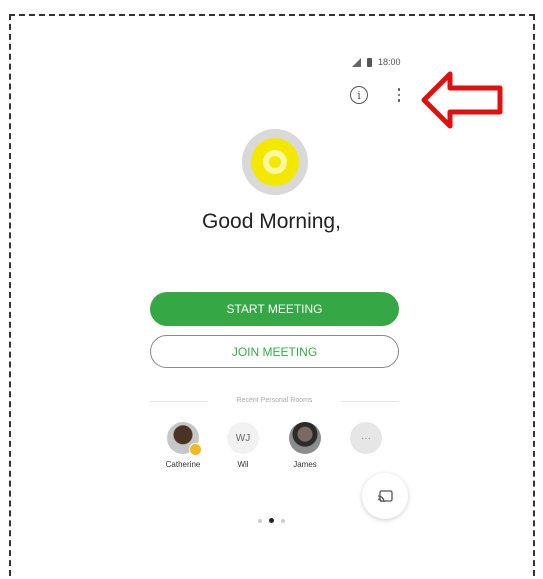  I want to click on page-dot-active, so click(271, 520).